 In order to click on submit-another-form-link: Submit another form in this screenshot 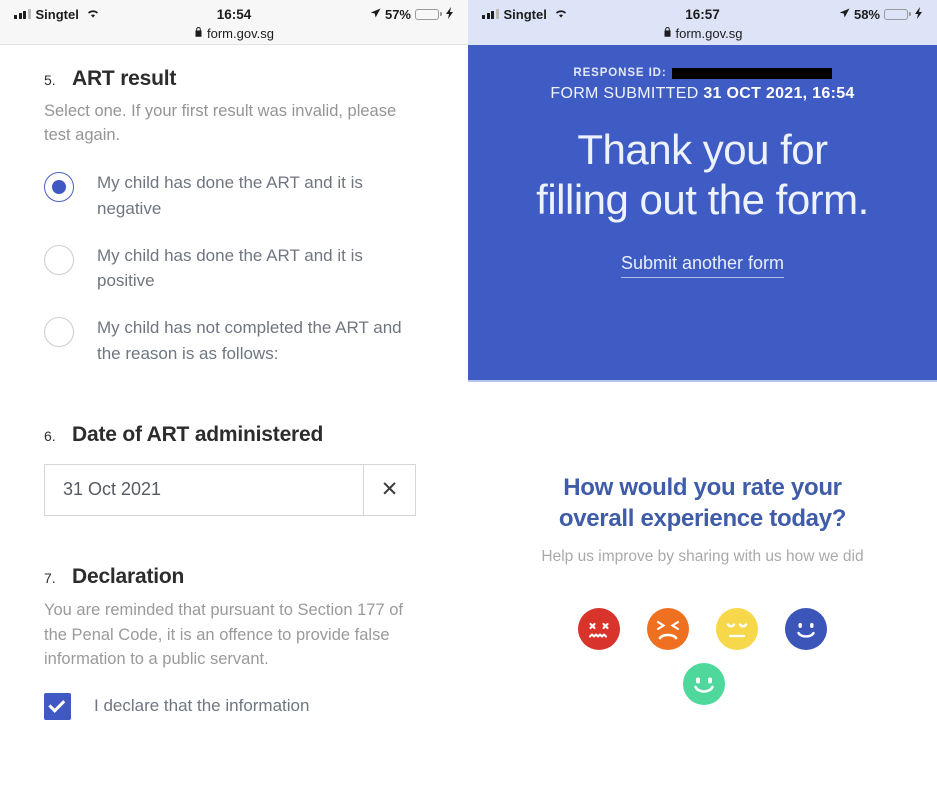, I will do `click(702, 266)`.